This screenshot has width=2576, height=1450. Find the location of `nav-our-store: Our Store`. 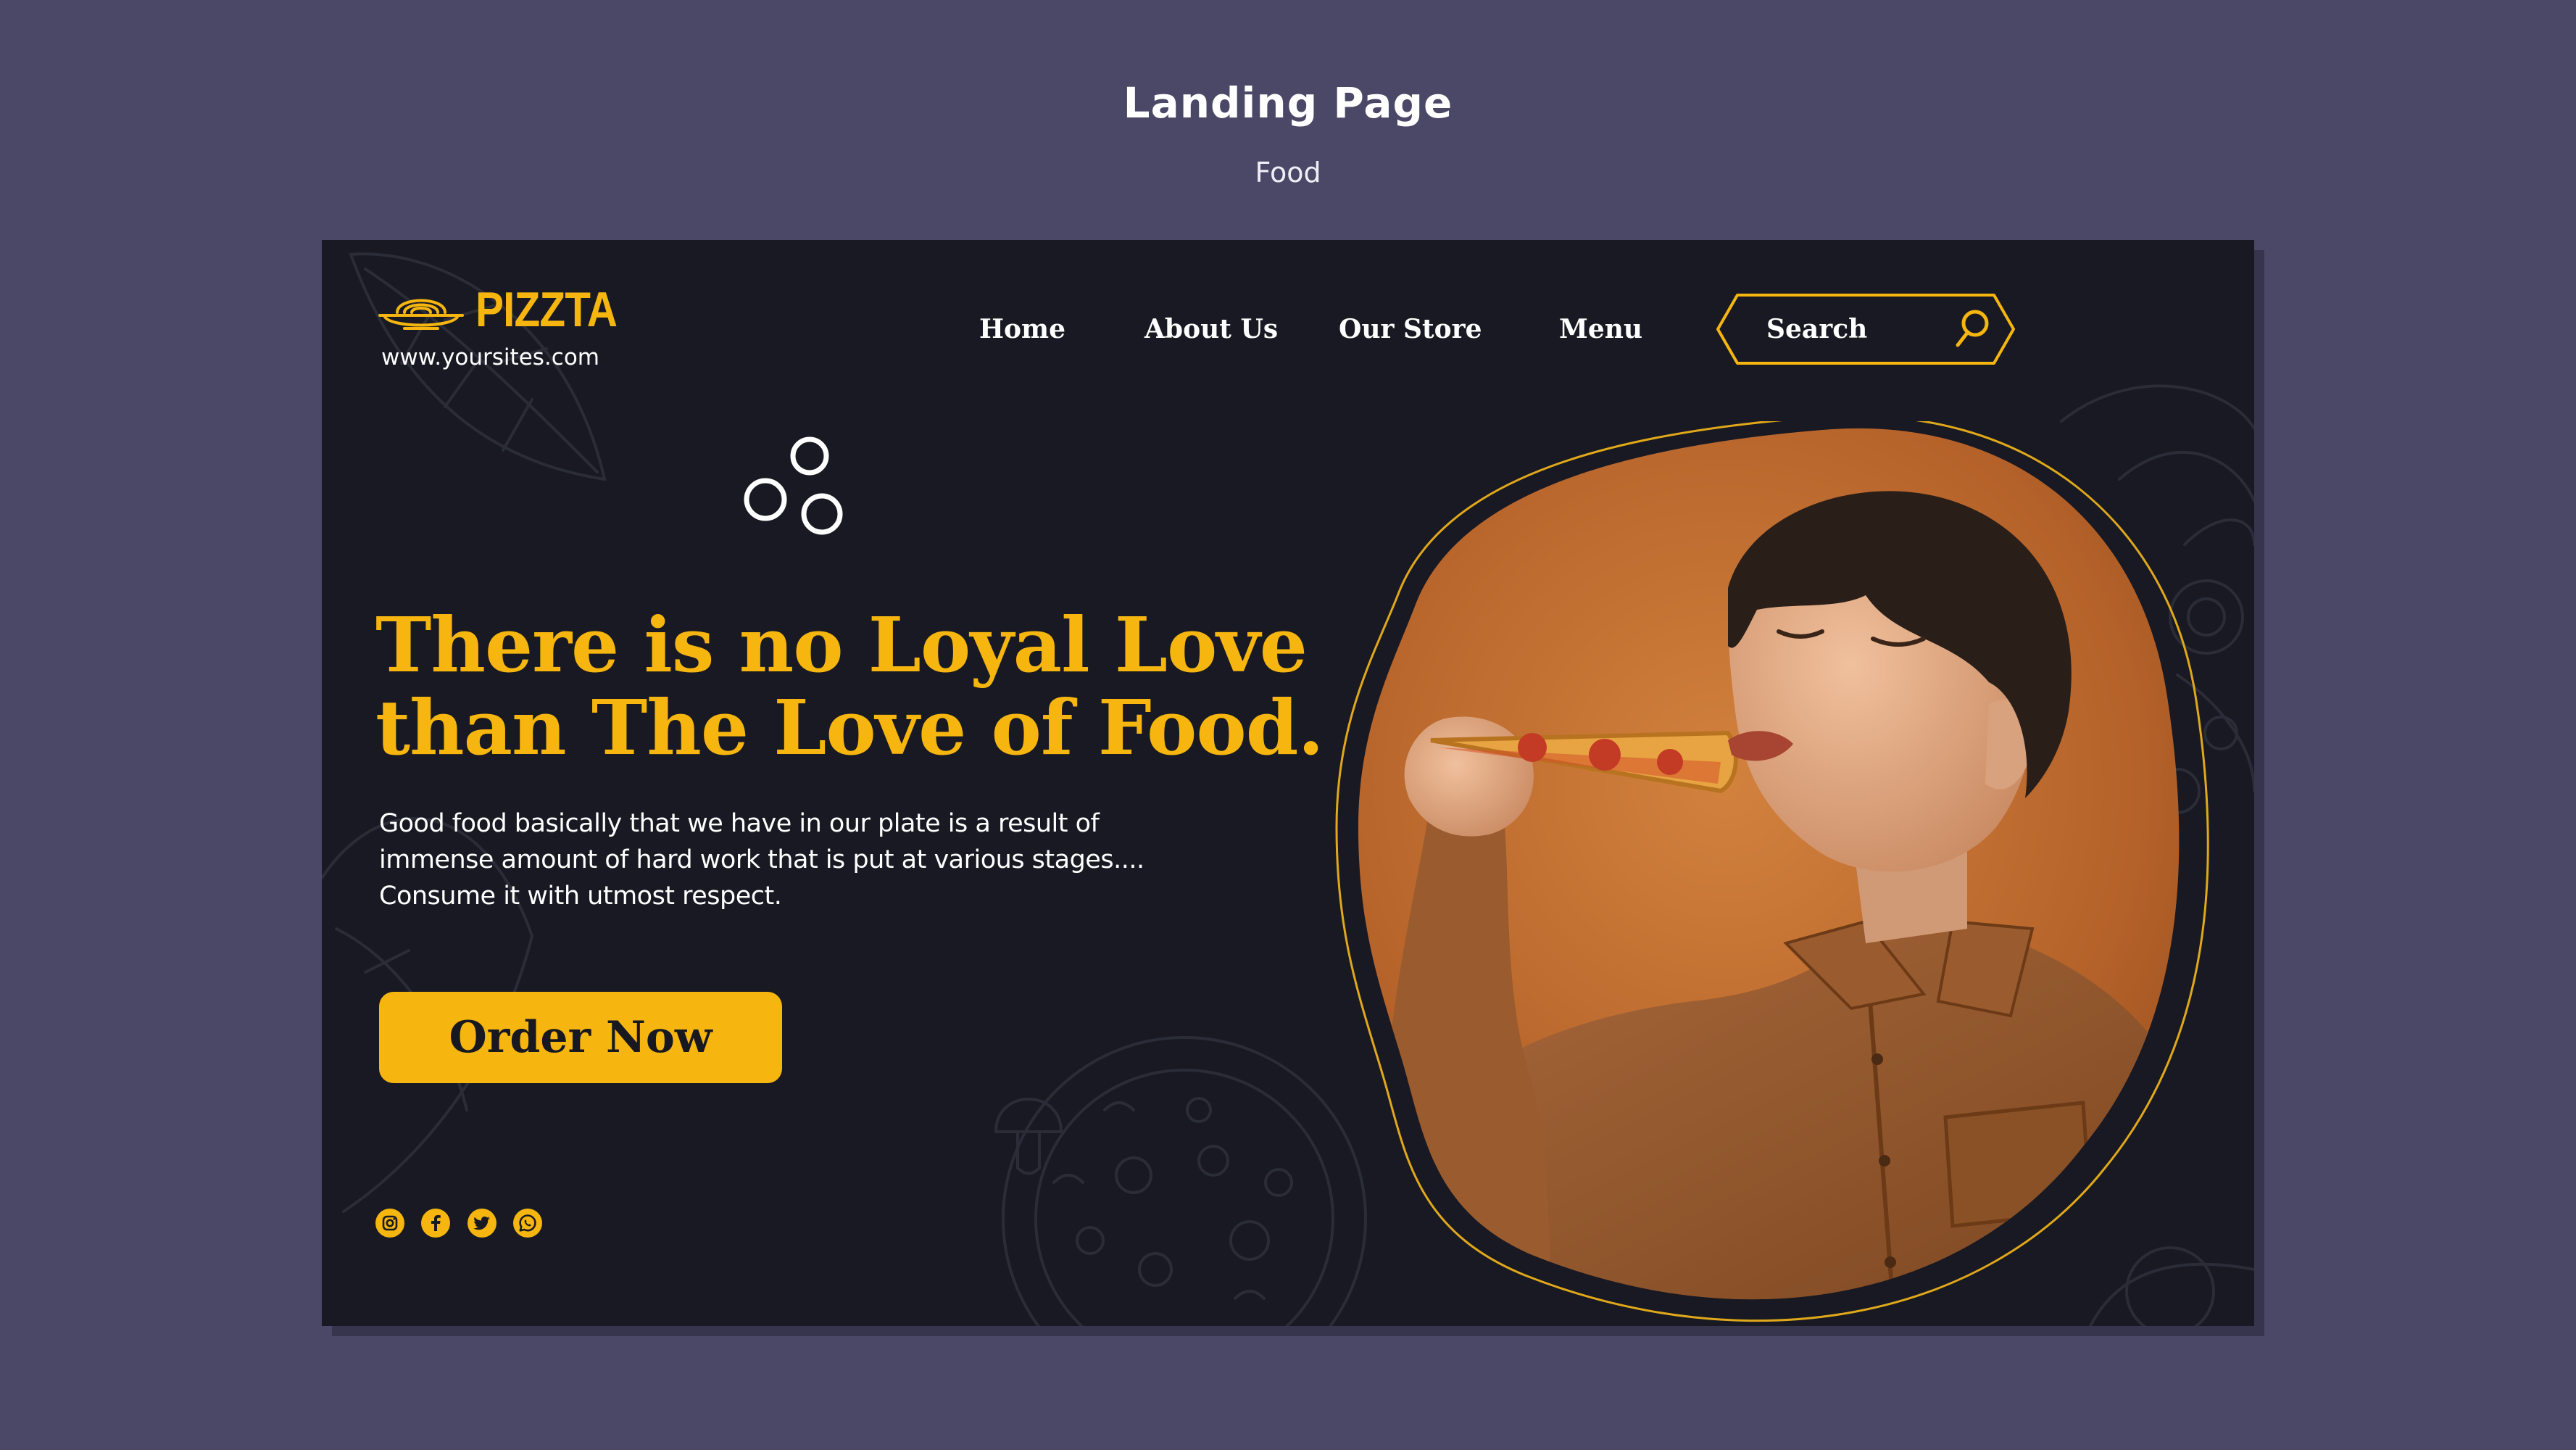

nav-our-store: Our Store is located at coordinates (1410, 329).